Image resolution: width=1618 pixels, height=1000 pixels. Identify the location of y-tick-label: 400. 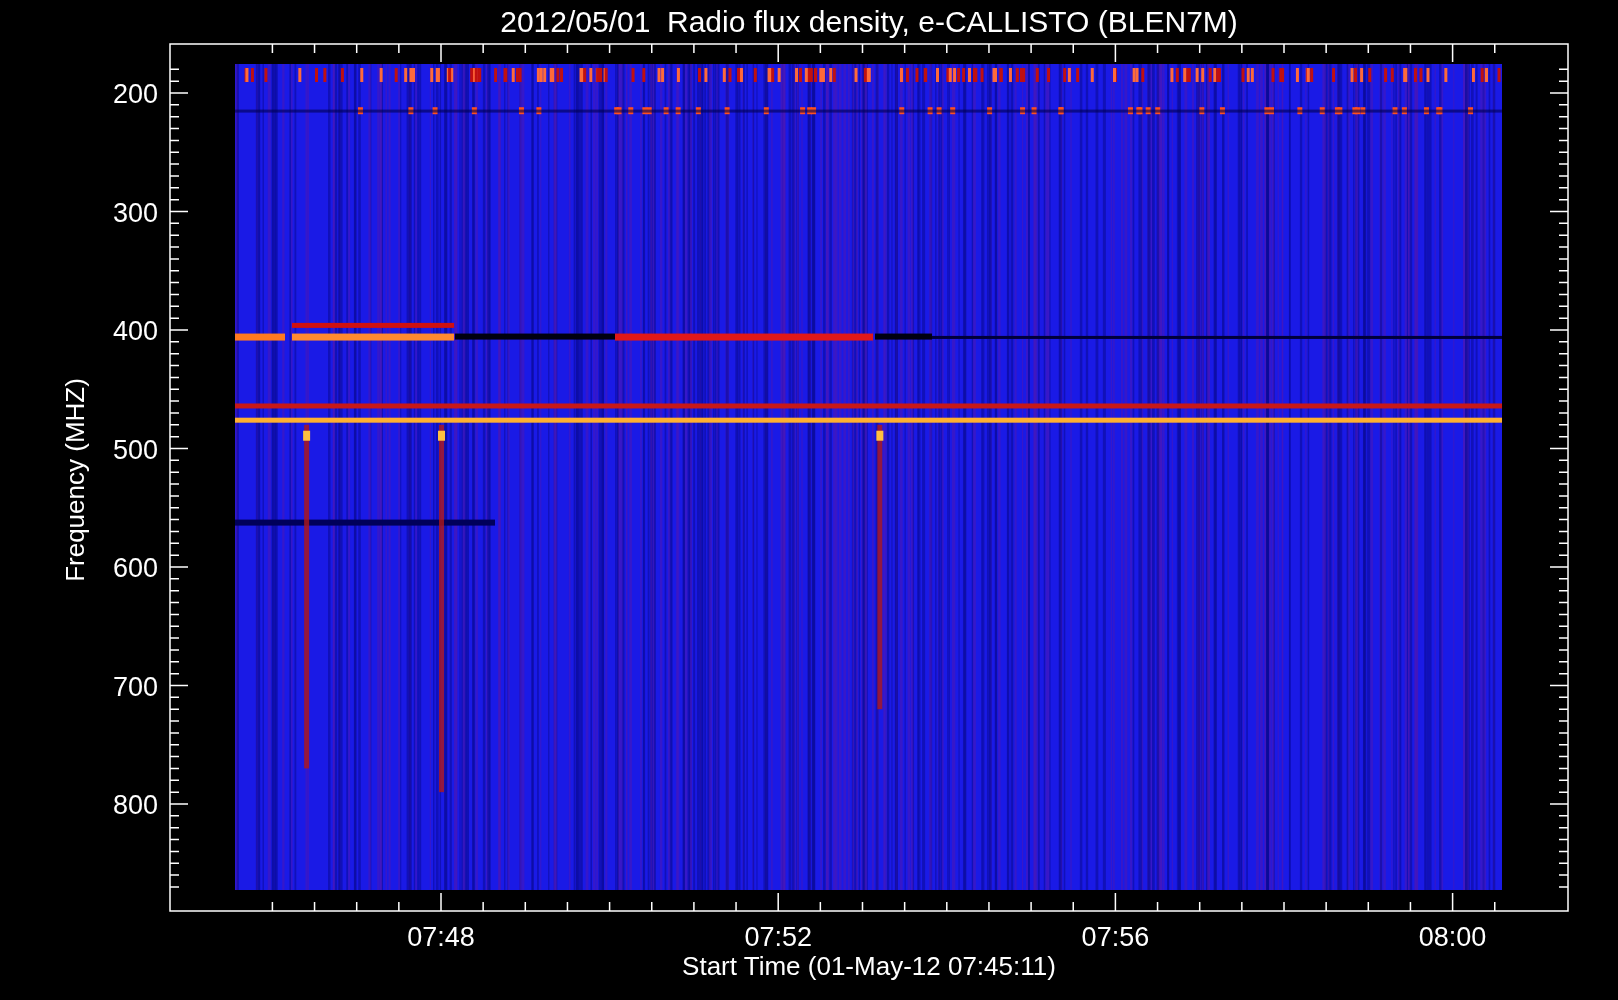
(135, 331).